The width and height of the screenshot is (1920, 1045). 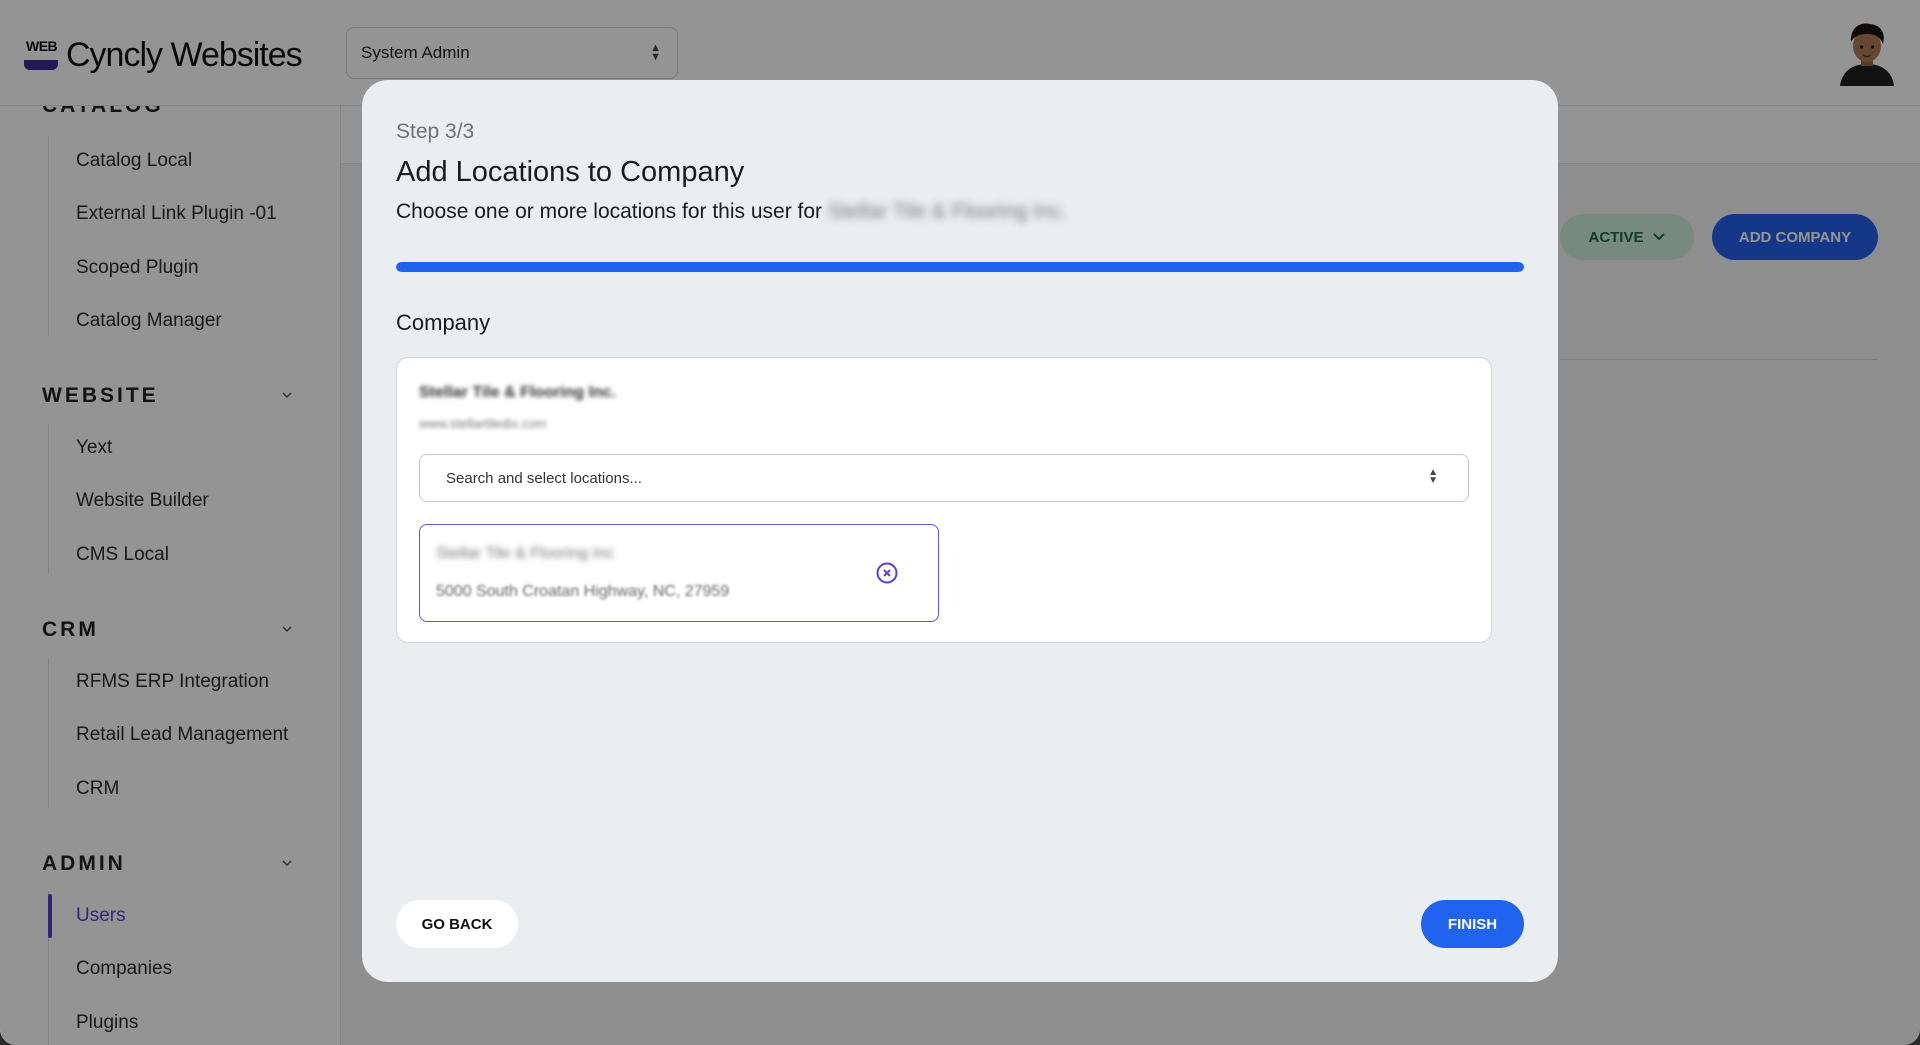 I want to click on company-name: Stellar Tile & Flooring Inc., so click(x=518, y=392).